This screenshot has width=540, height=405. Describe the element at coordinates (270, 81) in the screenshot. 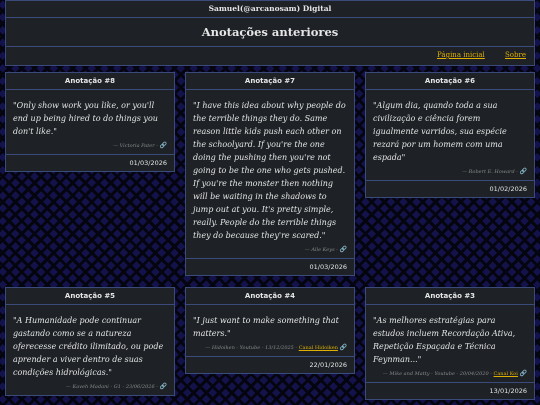

I see `card-title: Anotação #7` at that location.